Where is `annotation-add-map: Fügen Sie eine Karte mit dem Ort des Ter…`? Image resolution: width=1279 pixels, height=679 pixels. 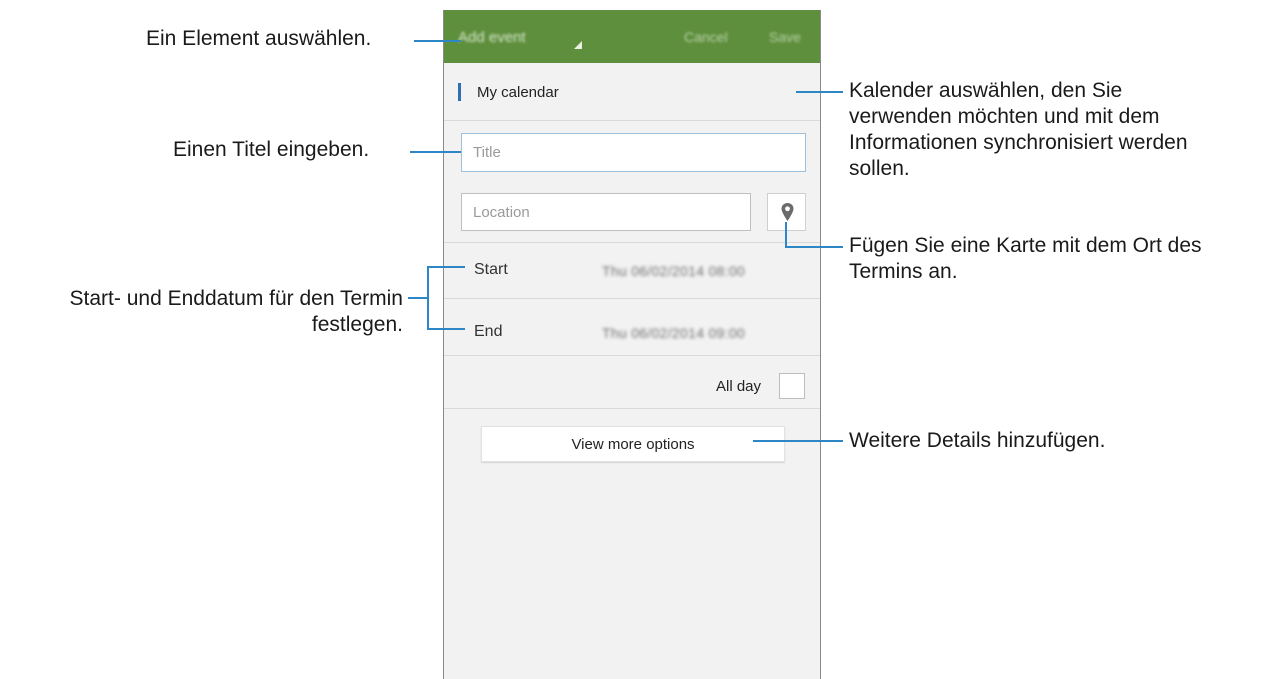
annotation-add-map: Fügen Sie eine Karte mit dem Ort des Ter… is located at coordinates (1025, 259).